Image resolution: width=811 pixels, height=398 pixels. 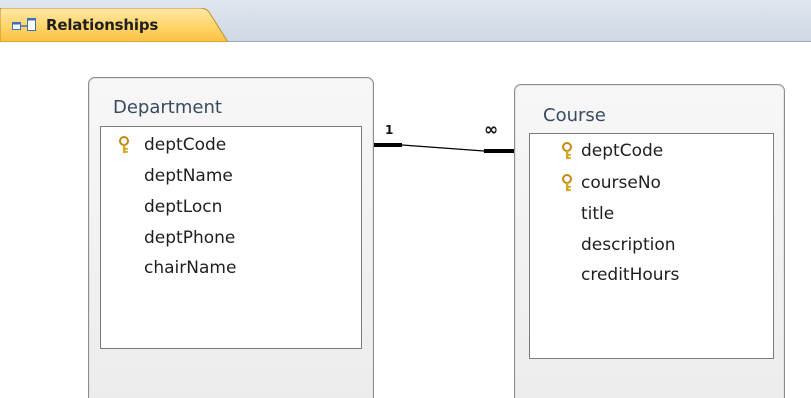 I want to click on field-row-description: description, so click(x=651, y=245).